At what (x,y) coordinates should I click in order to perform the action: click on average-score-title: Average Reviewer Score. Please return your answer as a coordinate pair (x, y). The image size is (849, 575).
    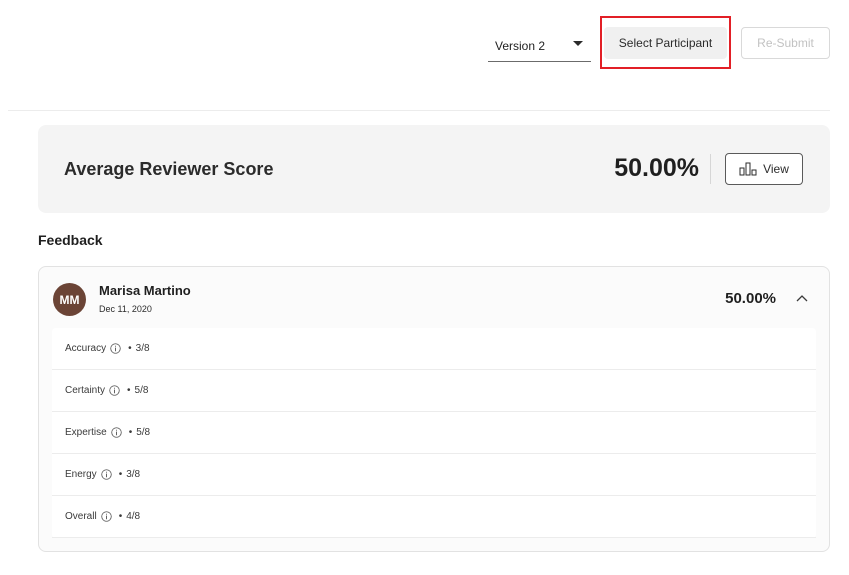
    Looking at the image, I should click on (169, 169).